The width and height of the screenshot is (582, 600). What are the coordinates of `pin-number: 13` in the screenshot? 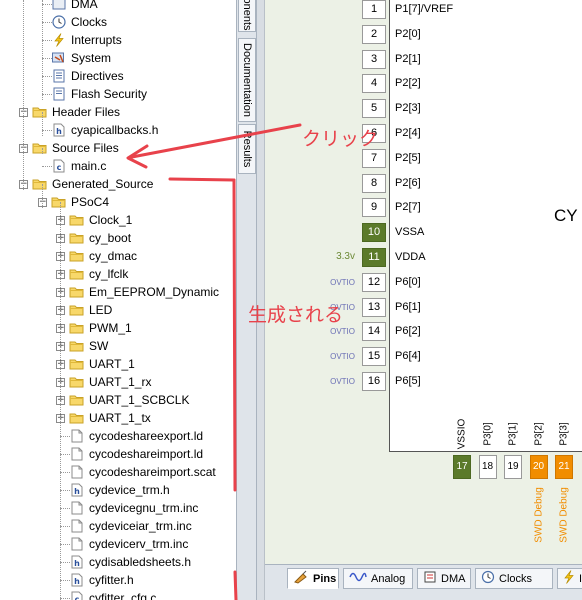 It's located at (374, 307).